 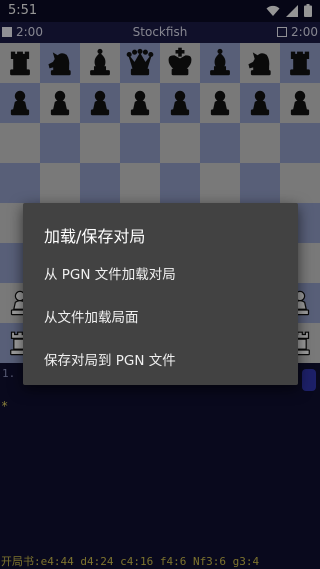 What do you see at coordinates (160, 316) in the screenshot?
I see `load-position-from-file-item: 从文件加载局面` at bounding box center [160, 316].